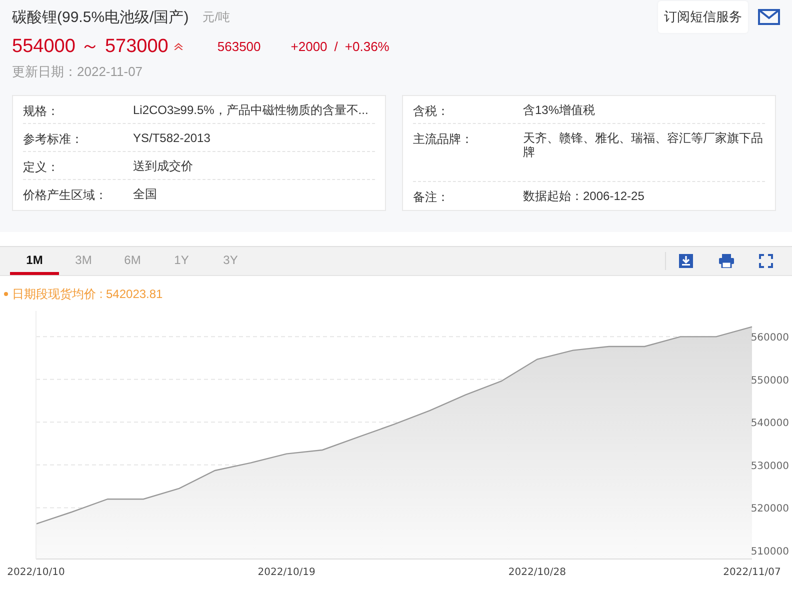 This screenshot has height=589, width=792. Describe the element at coordinates (769, 338) in the screenshot. I see `y-axis-label: 560000` at that location.